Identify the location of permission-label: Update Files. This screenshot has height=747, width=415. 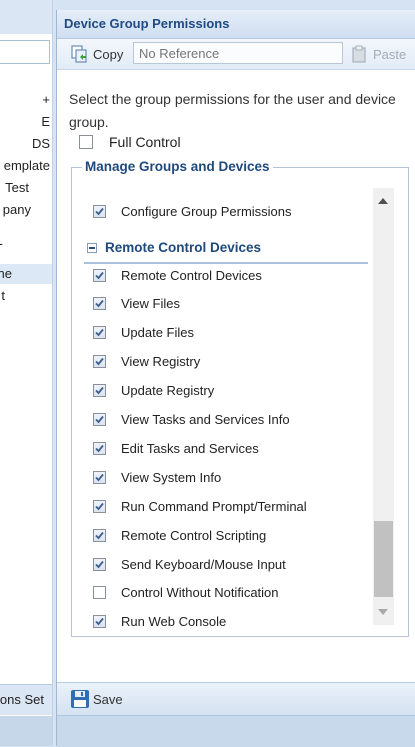
(157, 333).